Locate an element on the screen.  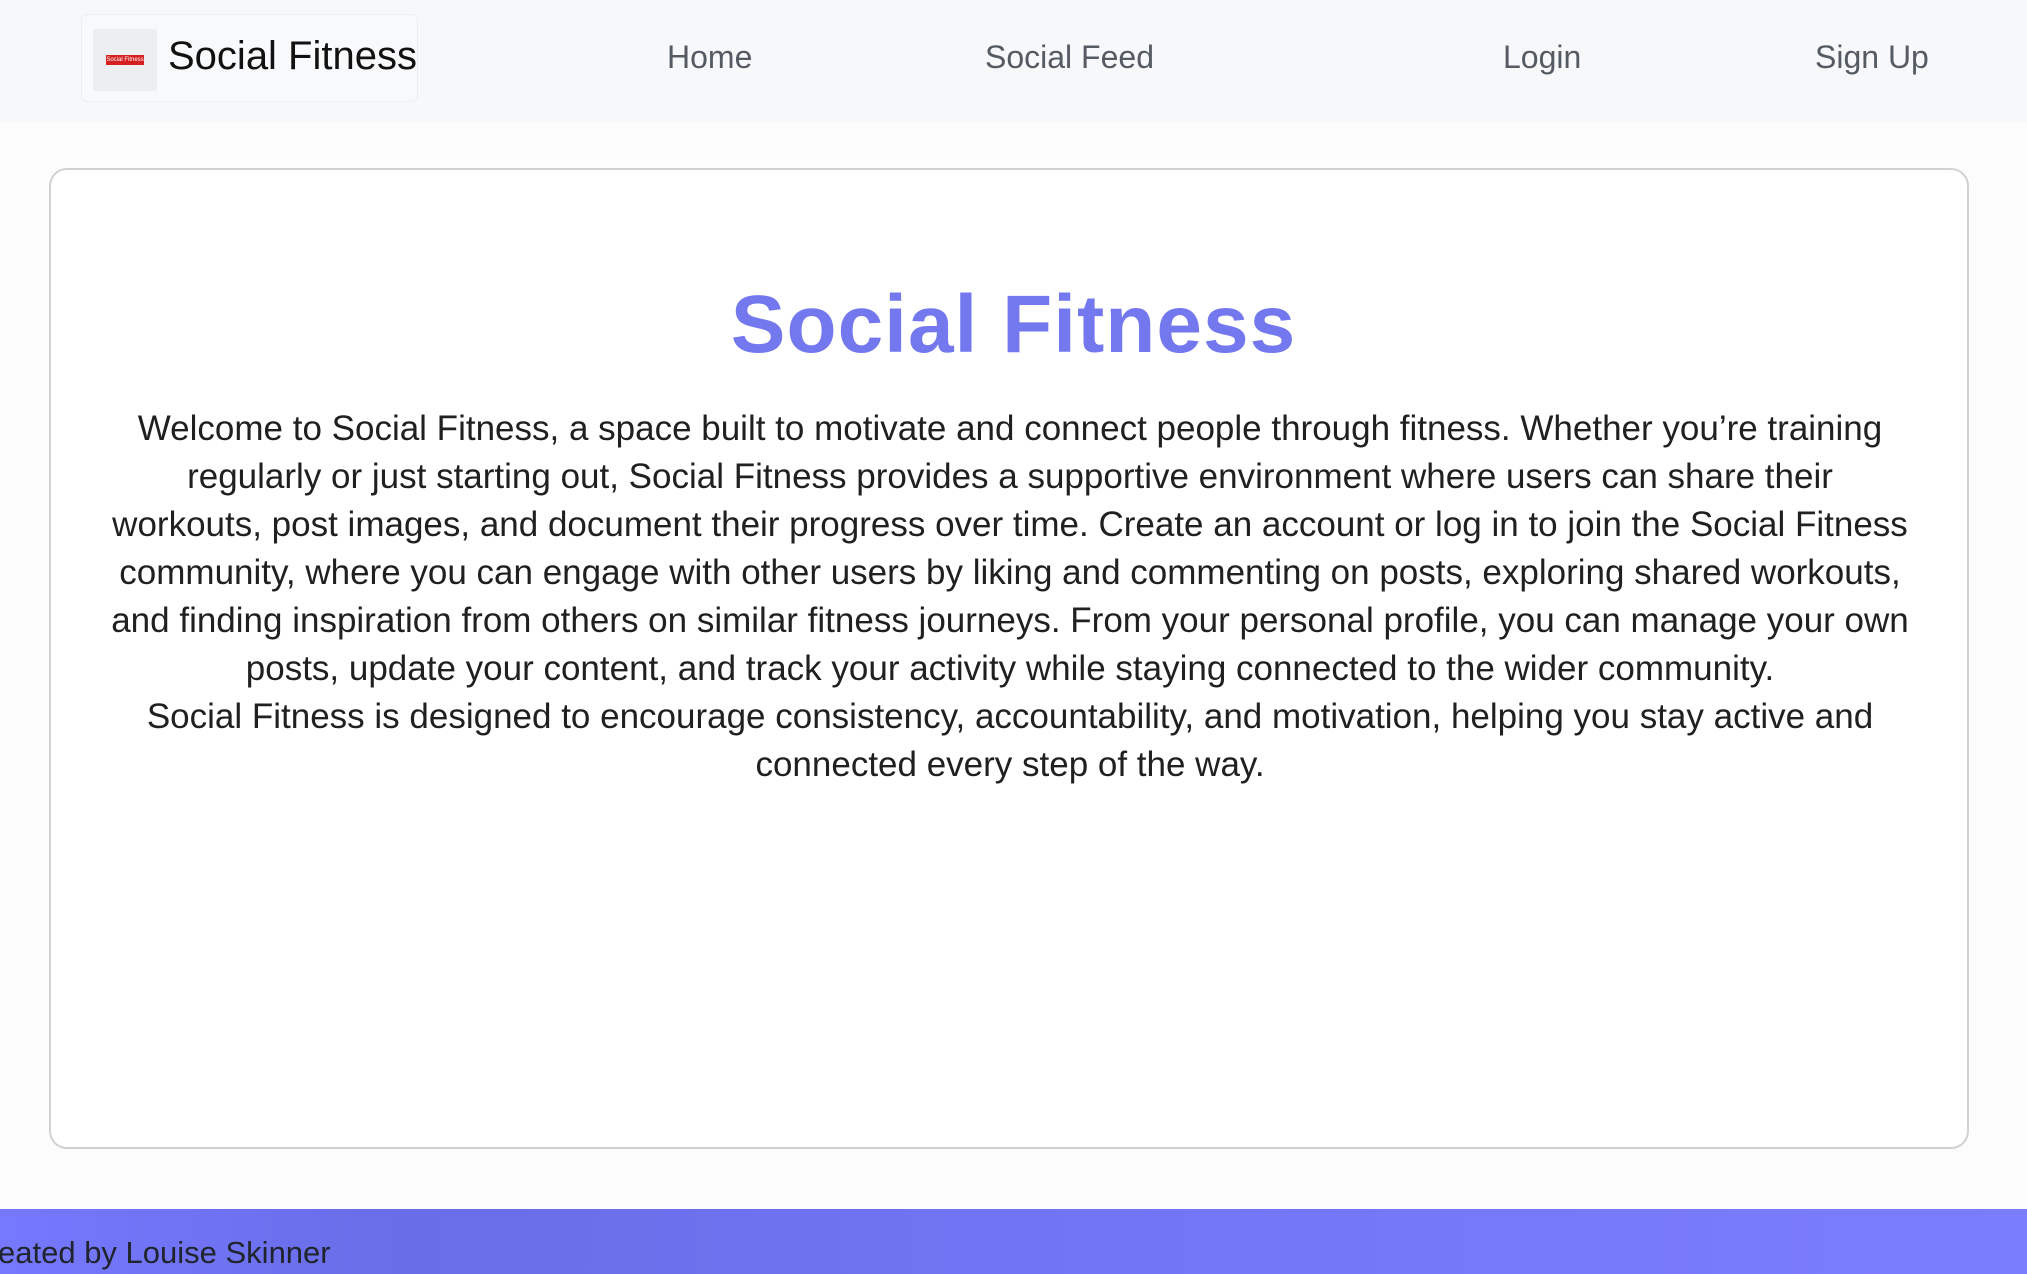
footer: eated by Louise Skinner is located at coordinates (1013, 1241).